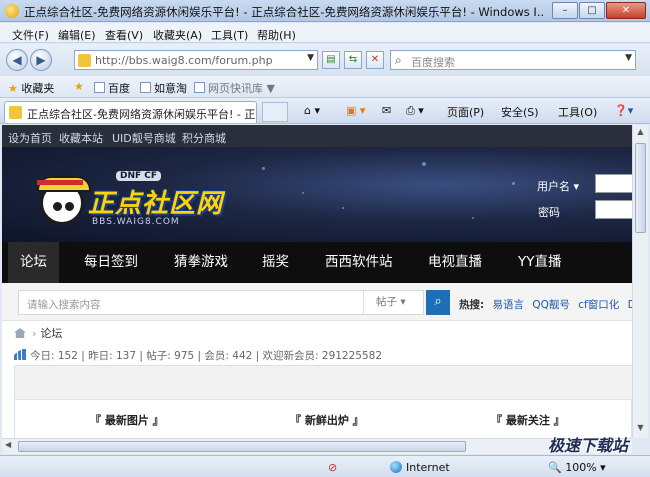  What do you see at coordinates (355, 110) in the screenshot?
I see `feeds-icon: ▣ ▾` at bounding box center [355, 110].